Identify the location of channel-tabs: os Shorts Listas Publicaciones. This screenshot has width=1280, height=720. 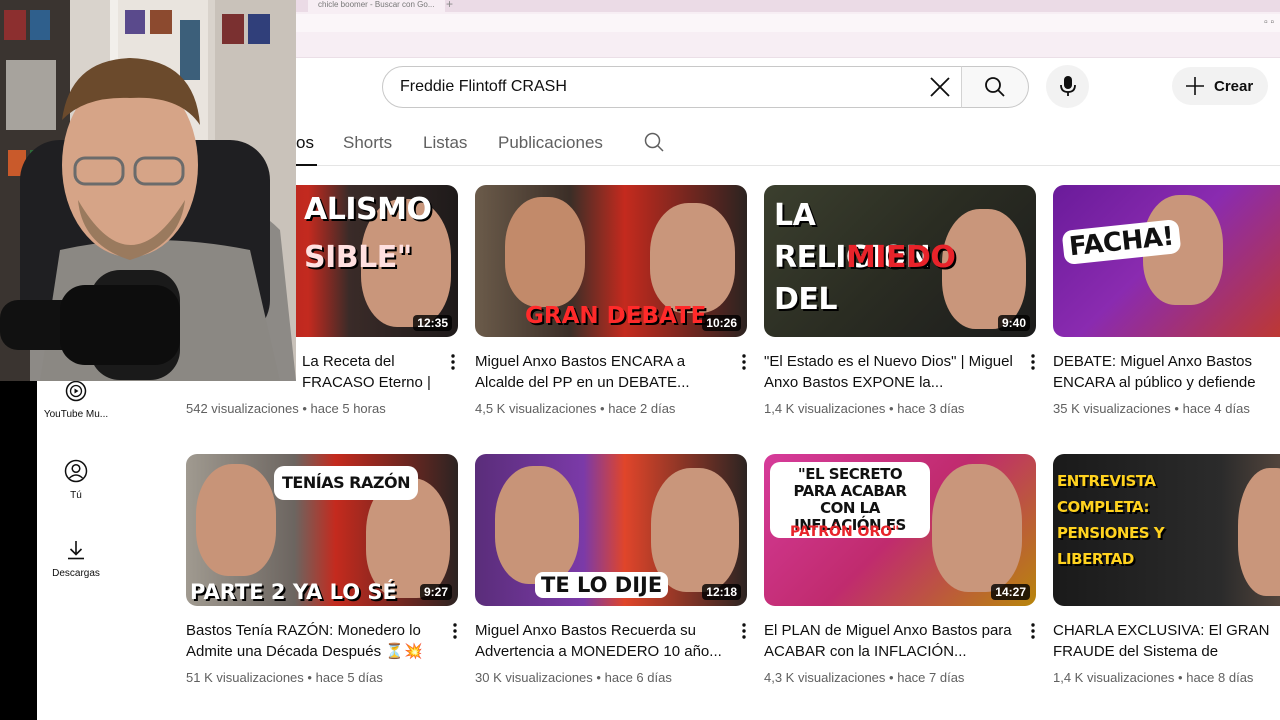
(788, 141).